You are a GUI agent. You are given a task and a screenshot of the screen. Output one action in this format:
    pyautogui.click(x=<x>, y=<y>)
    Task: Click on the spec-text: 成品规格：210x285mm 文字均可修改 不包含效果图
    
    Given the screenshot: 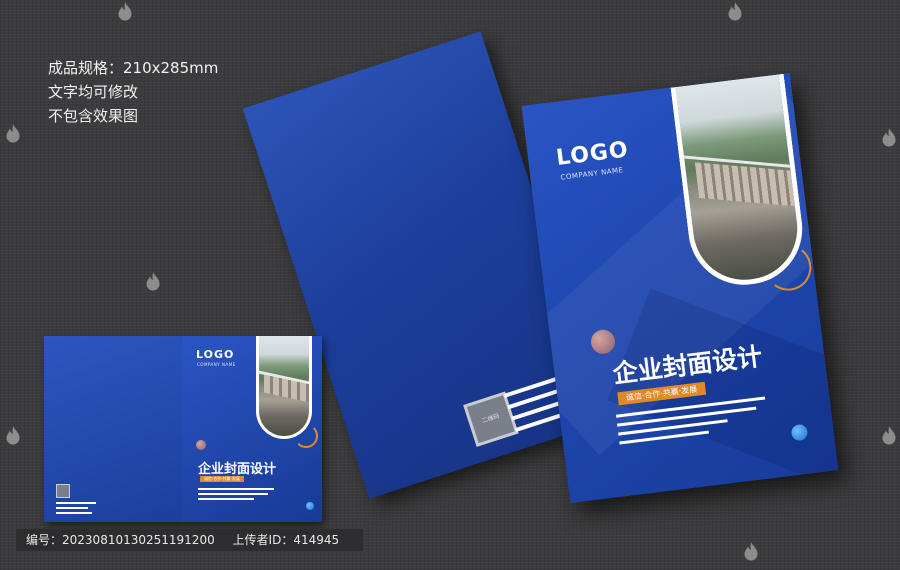 What is the action you would take?
    pyautogui.click(x=133, y=92)
    